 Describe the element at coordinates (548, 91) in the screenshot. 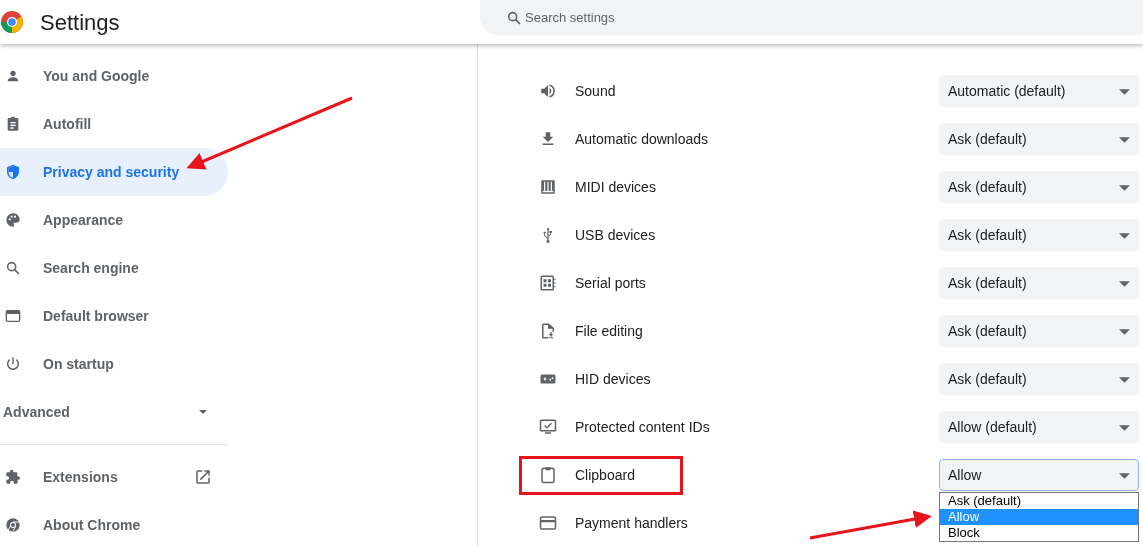

I see `speaker-icon` at that location.